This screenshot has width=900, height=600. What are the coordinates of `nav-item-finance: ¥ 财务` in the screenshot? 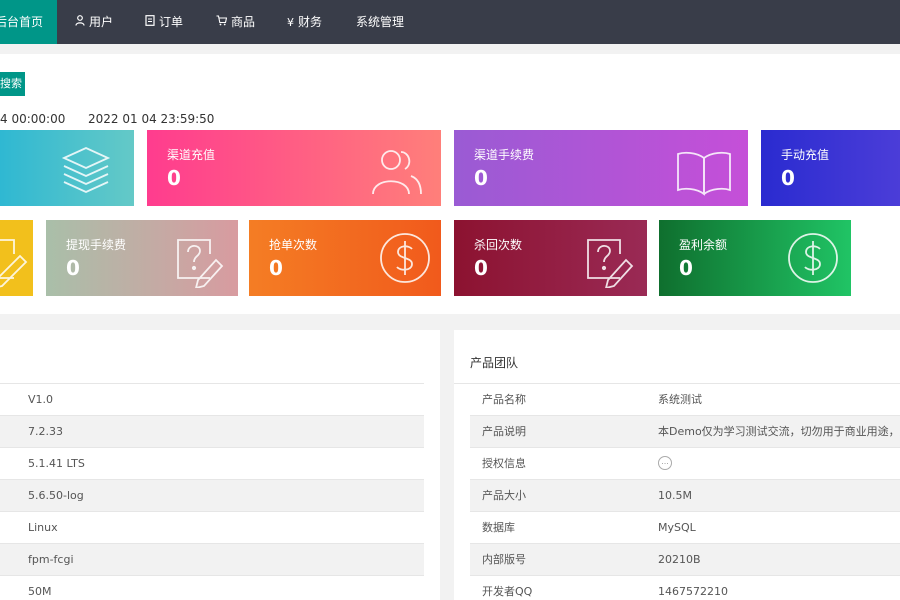 It's located at (304, 22).